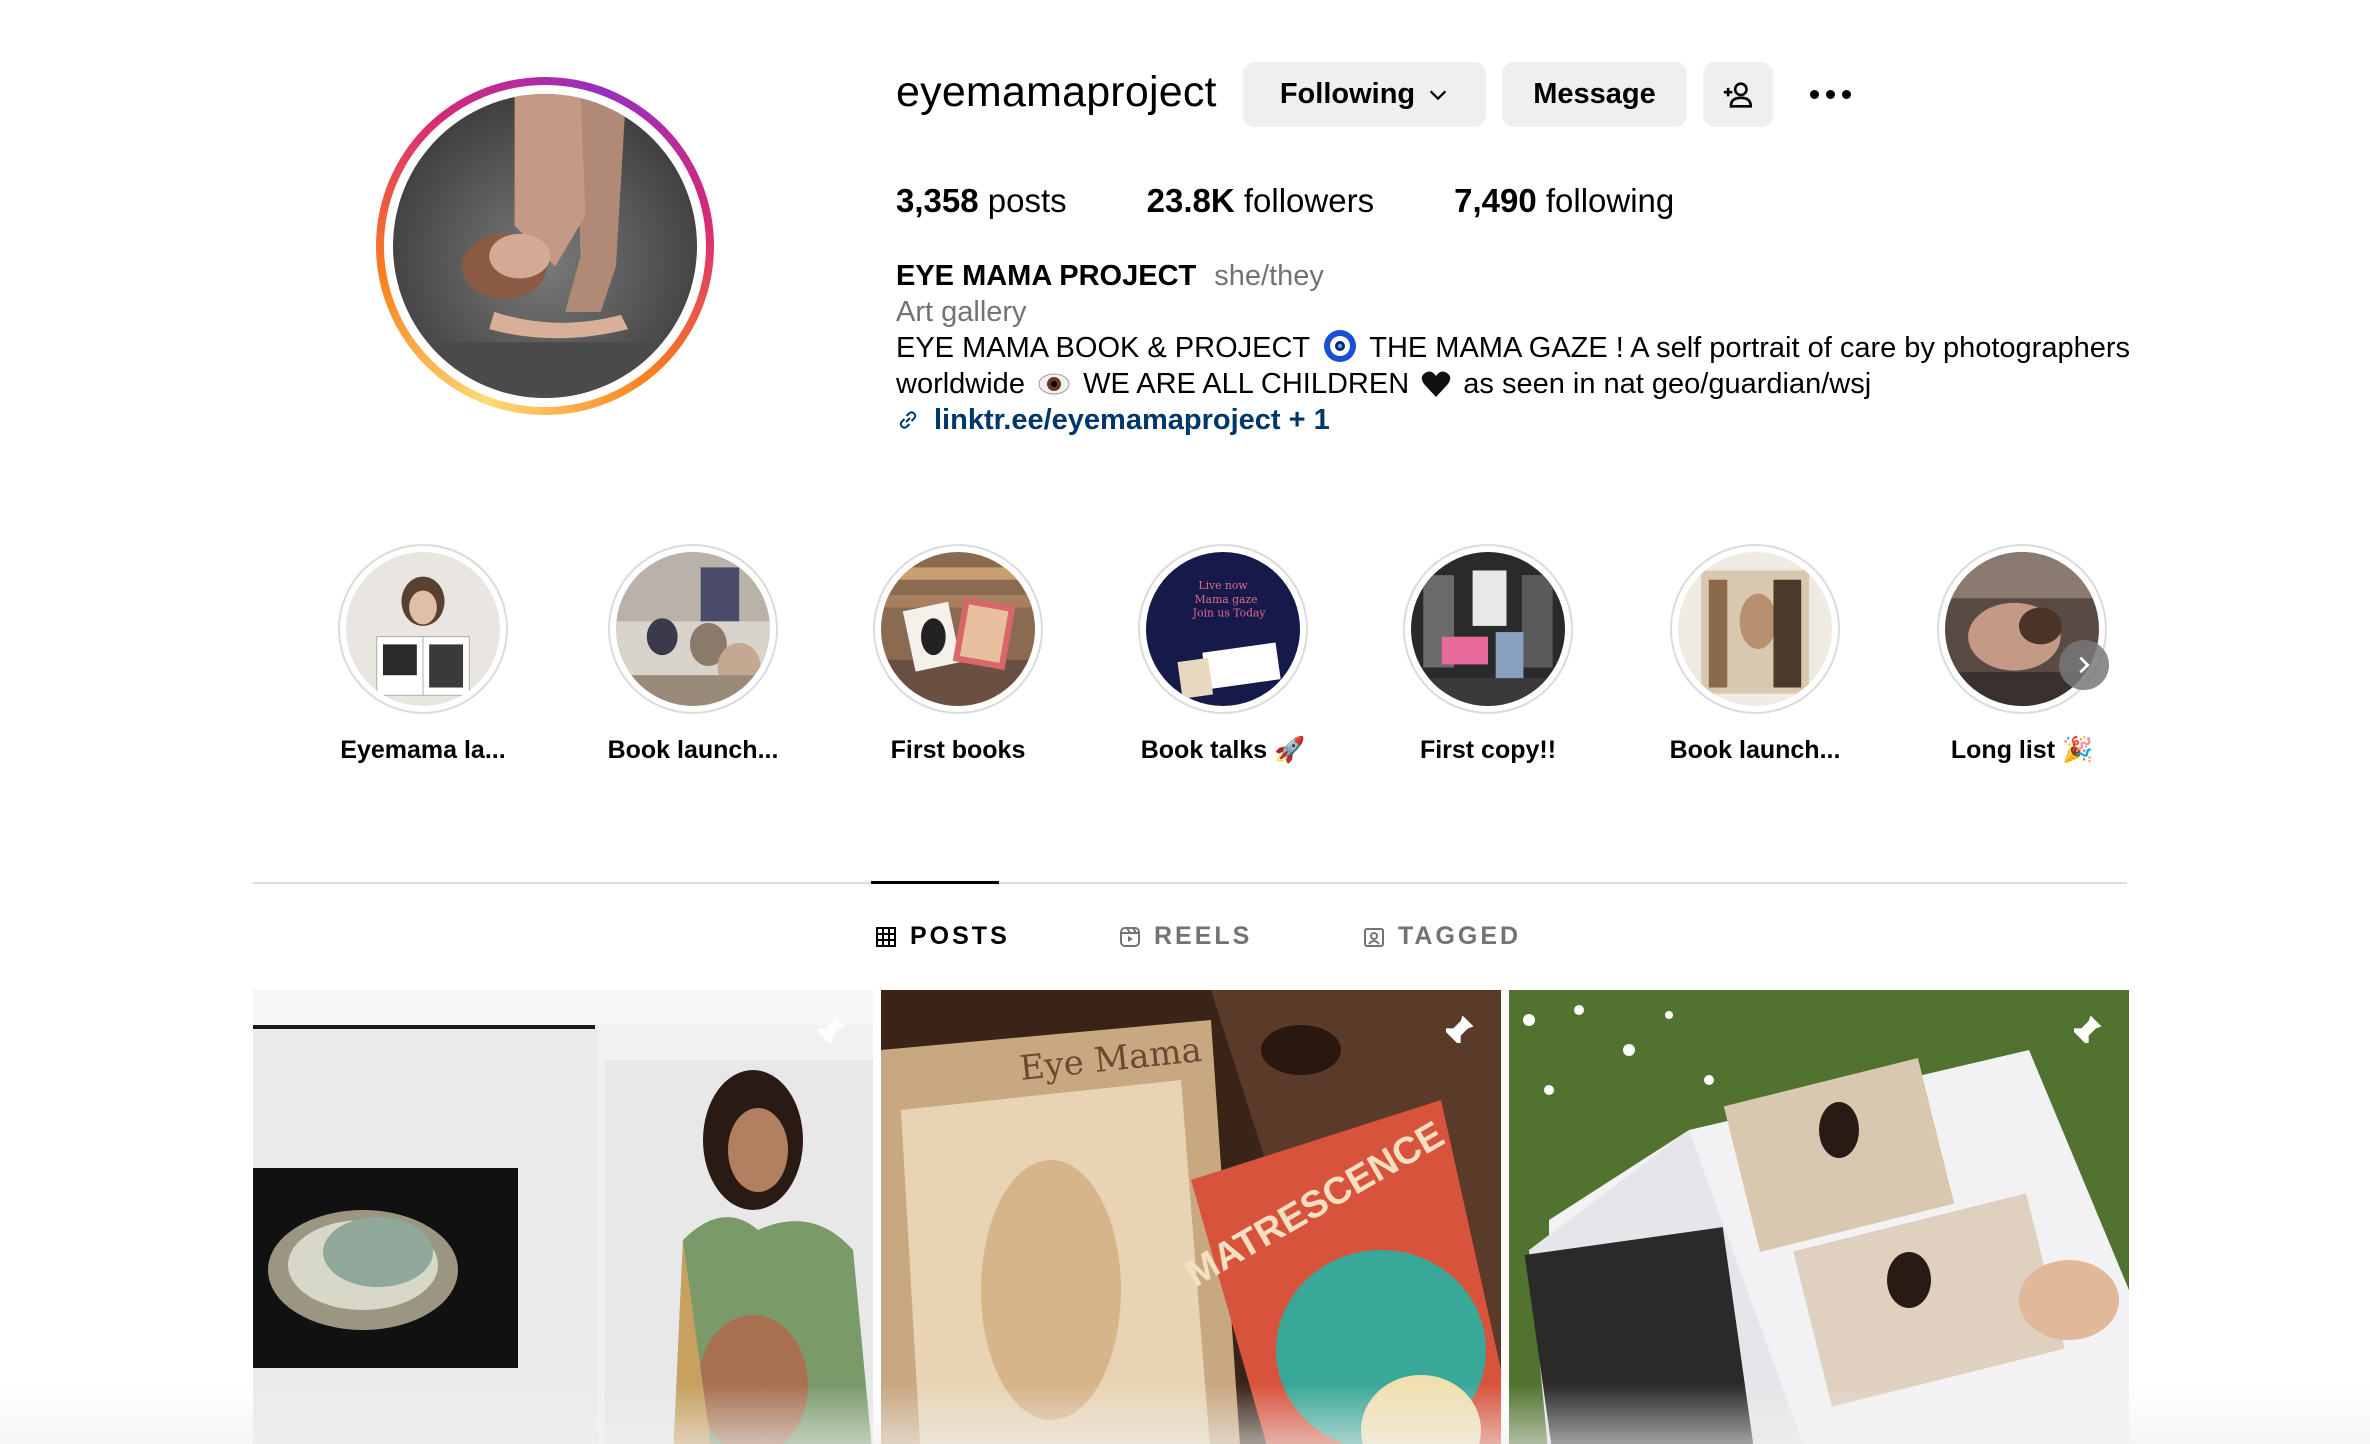  What do you see at coordinates (981, 201) in the screenshot?
I see `posts-stat: 3,358 posts` at bounding box center [981, 201].